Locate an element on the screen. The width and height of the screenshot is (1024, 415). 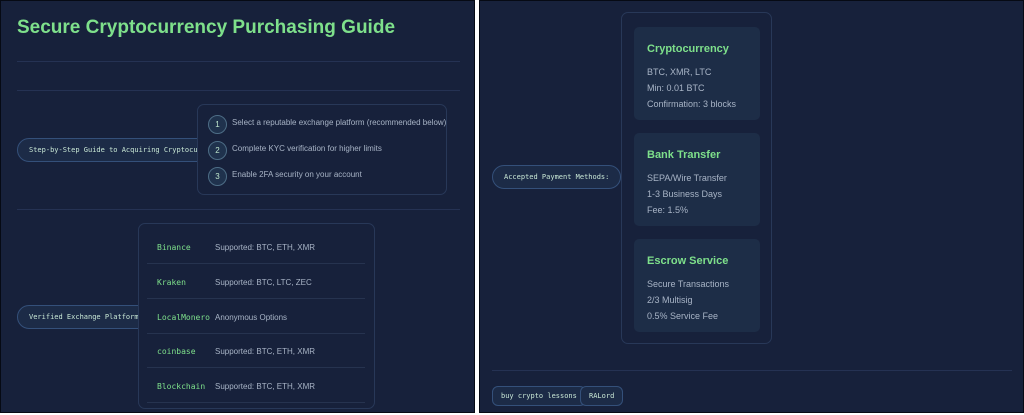
exchange-name: Blockchain is located at coordinates (181, 386).